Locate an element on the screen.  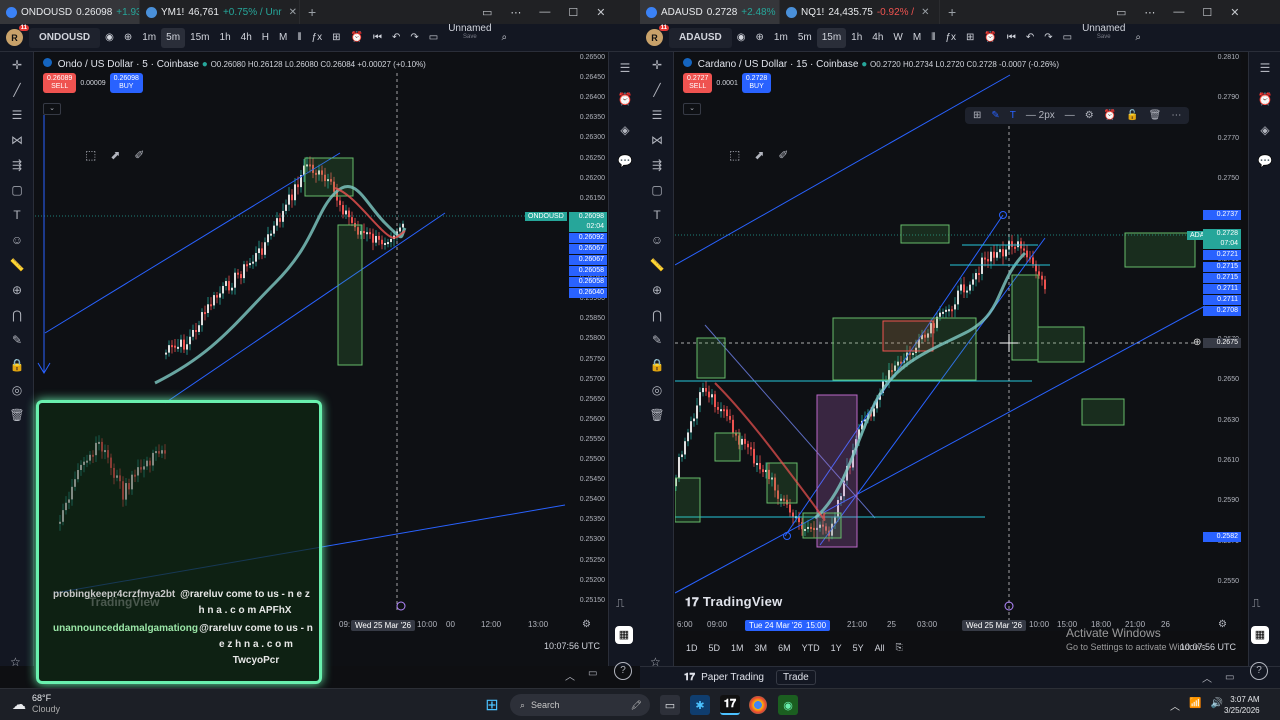
chrome-icon is located at coordinates (758, 705).